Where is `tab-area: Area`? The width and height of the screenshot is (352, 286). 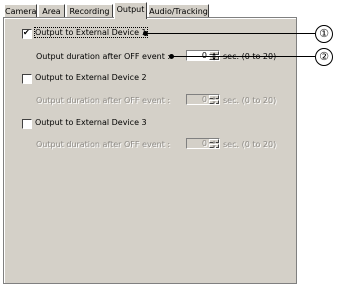
tab-area: Area is located at coordinates (51, 10).